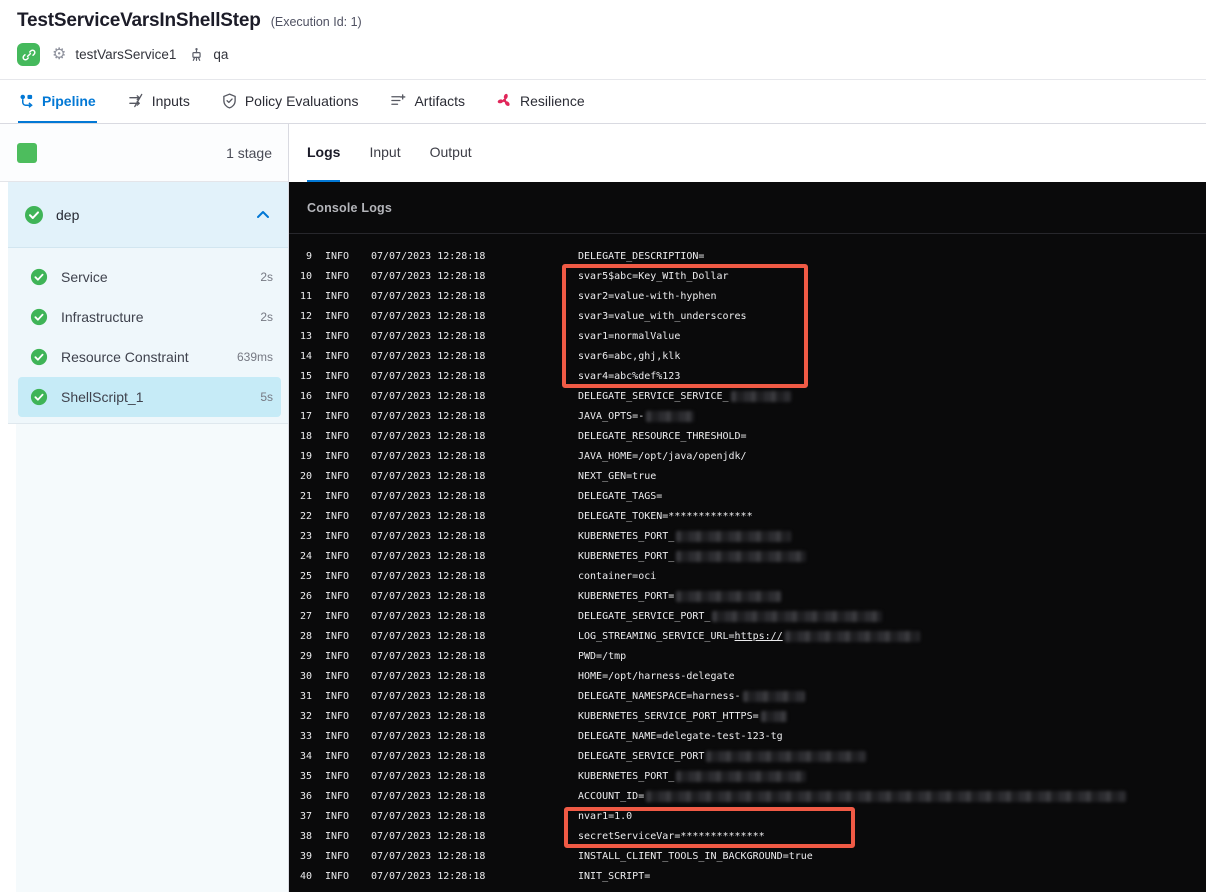 Image resolution: width=1206 pixels, height=893 pixels. I want to click on step-name: Infrastructure, so click(102, 317).